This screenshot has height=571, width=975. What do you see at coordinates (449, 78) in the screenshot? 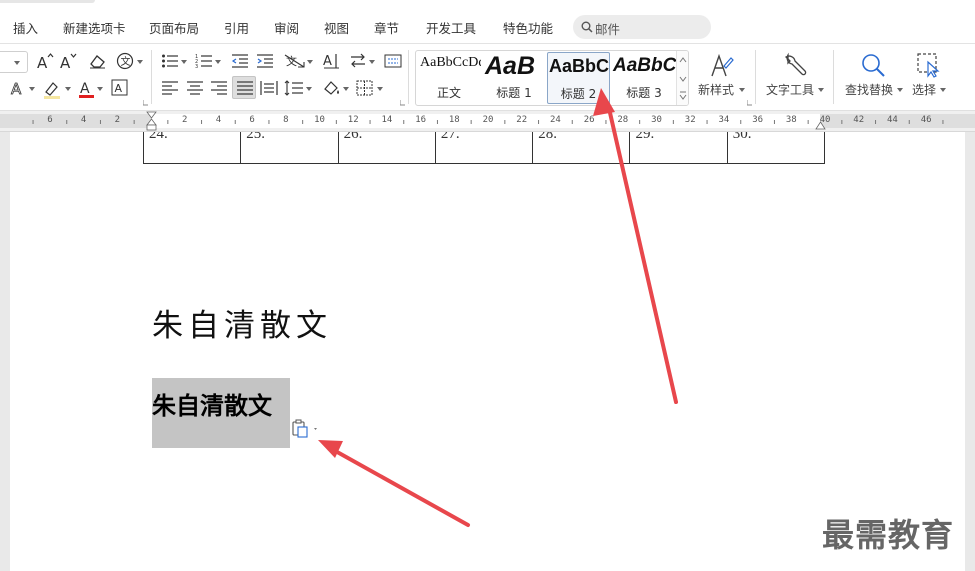
I see `style-normal: AaBbCcDd 正文` at bounding box center [449, 78].